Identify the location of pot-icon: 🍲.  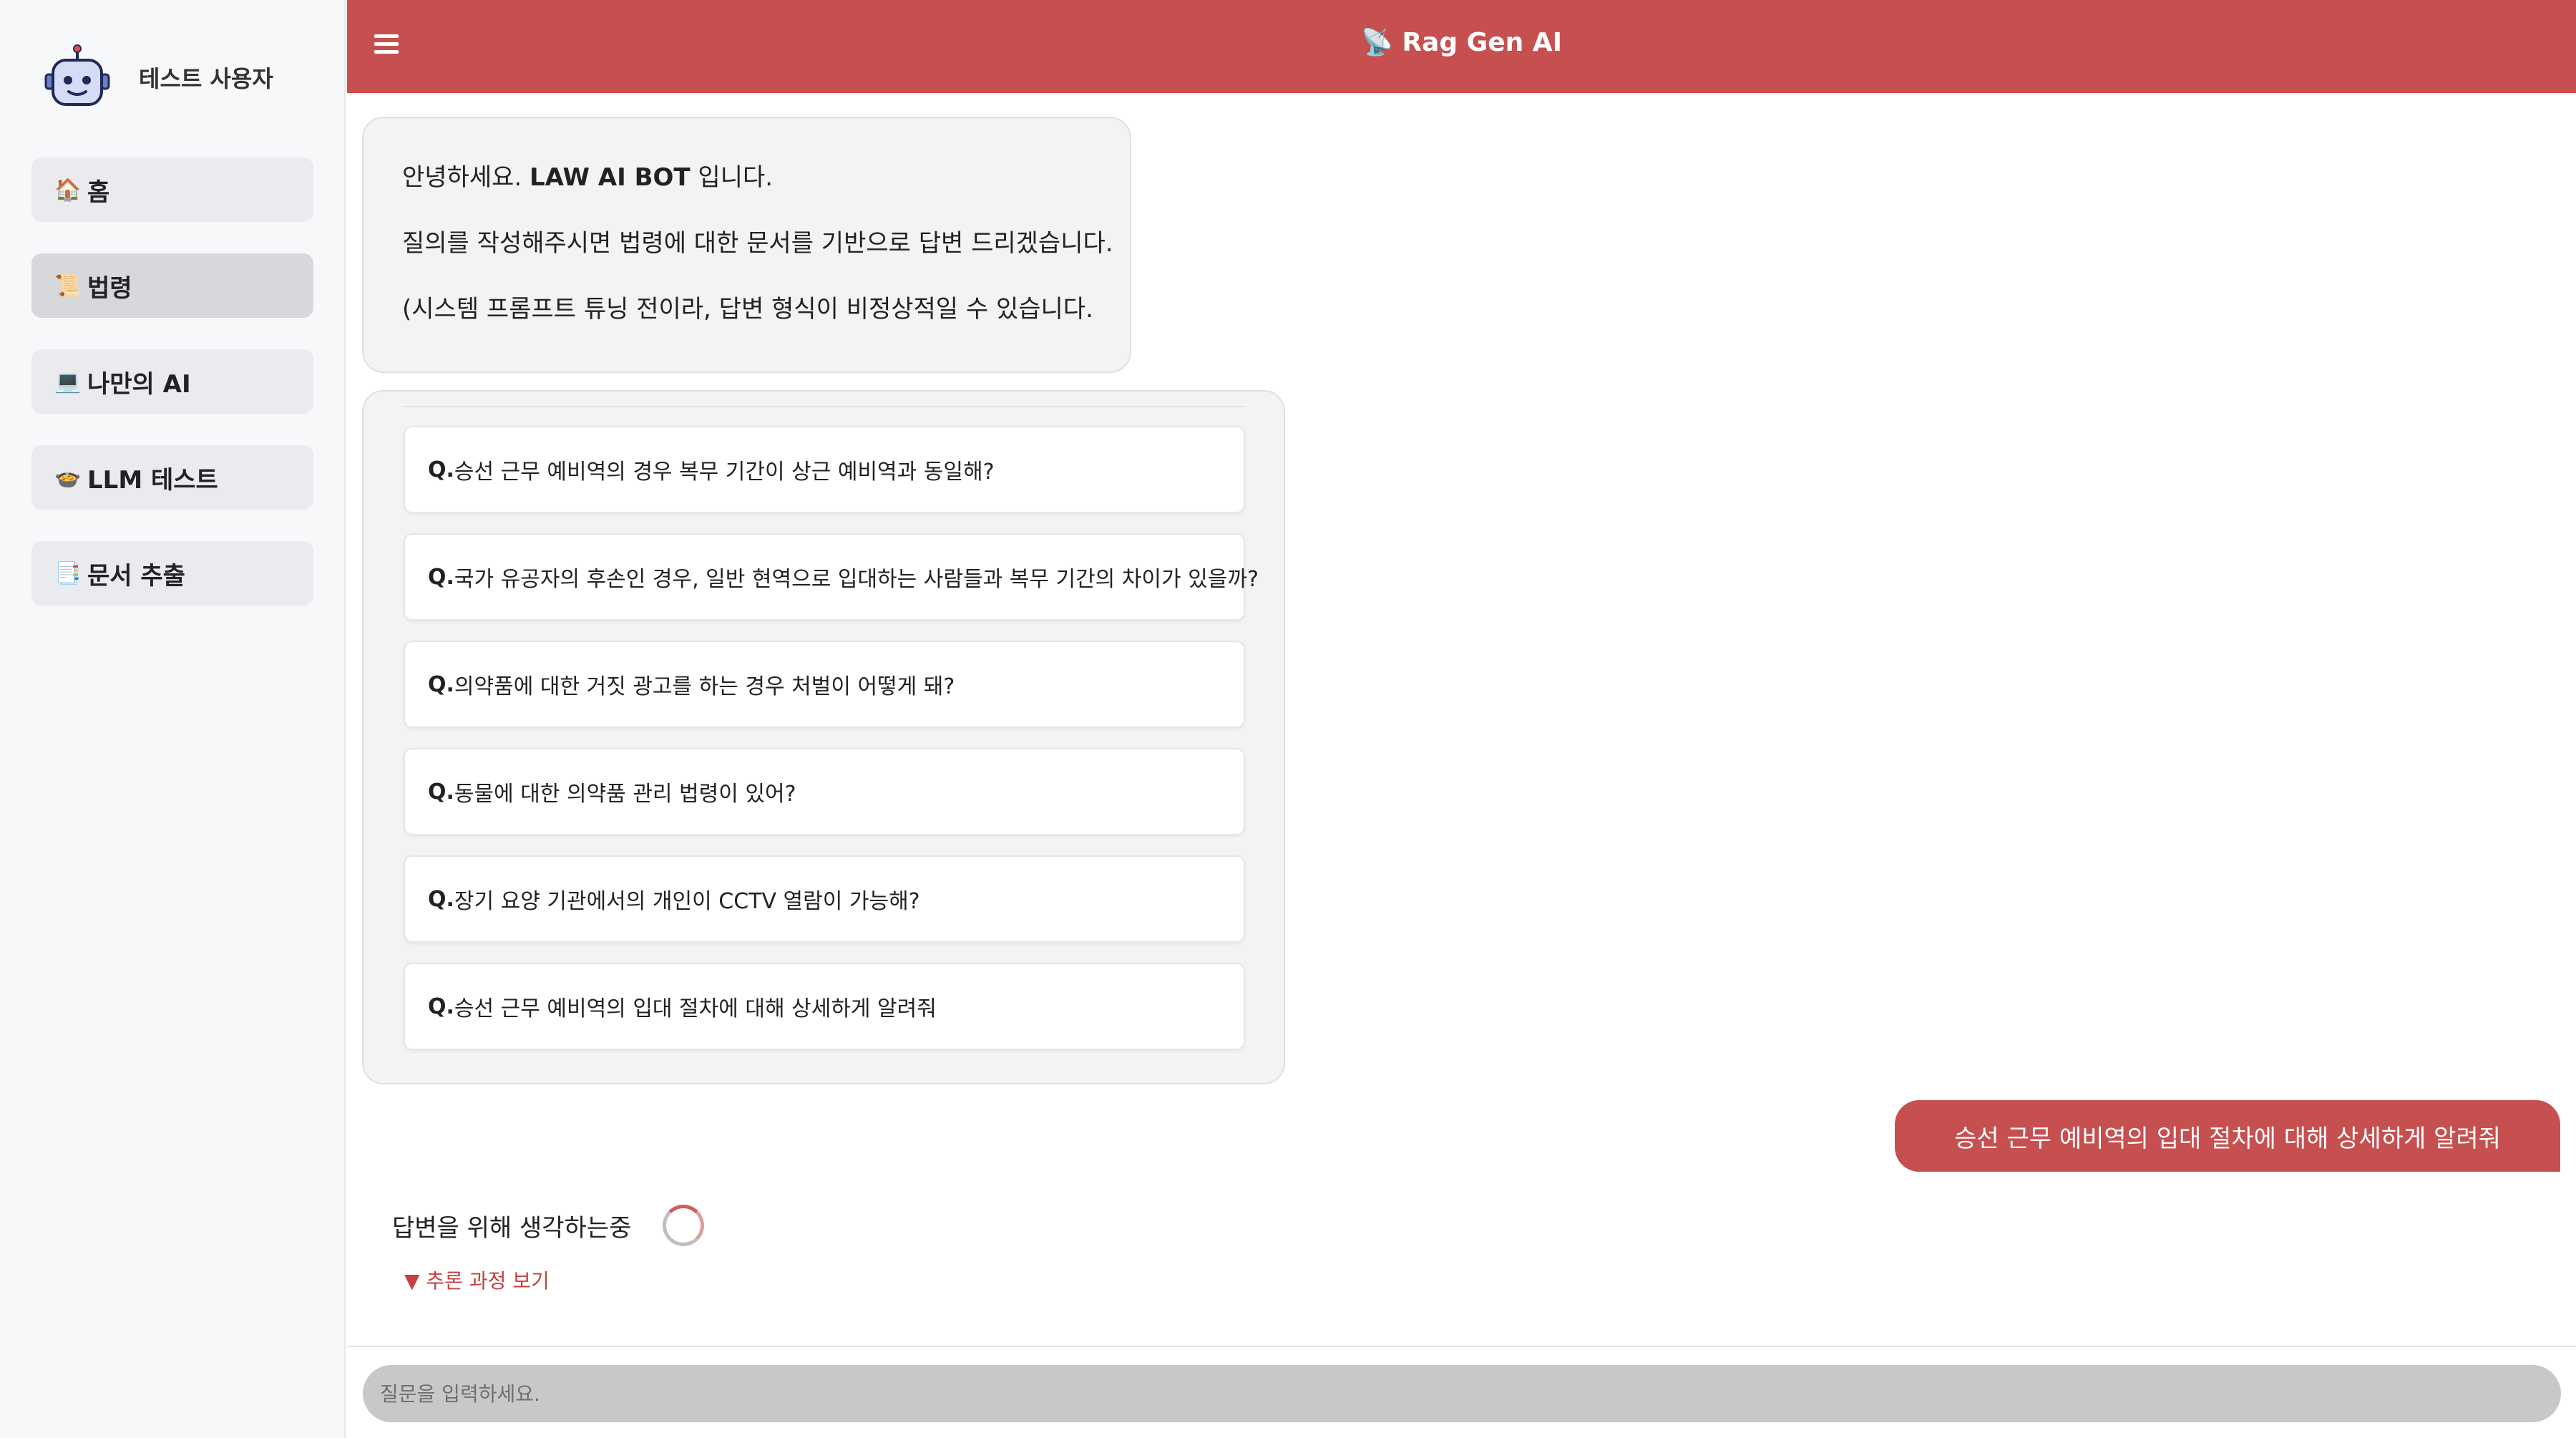
(68, 477).